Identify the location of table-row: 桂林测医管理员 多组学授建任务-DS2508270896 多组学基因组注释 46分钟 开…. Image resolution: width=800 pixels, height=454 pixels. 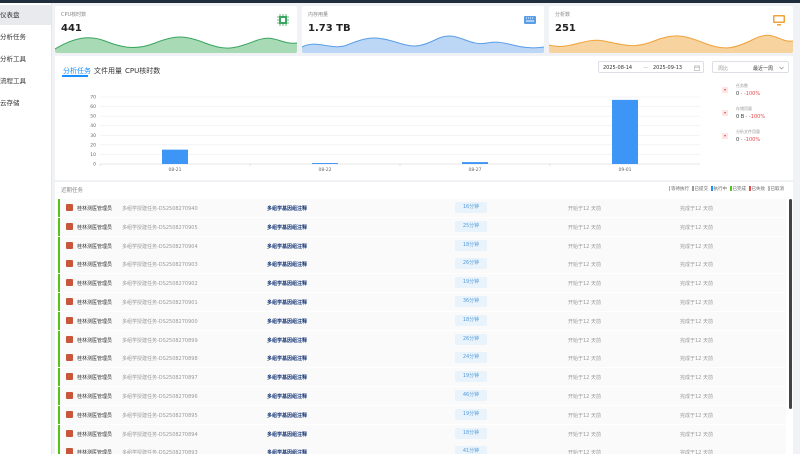
(422, 395).